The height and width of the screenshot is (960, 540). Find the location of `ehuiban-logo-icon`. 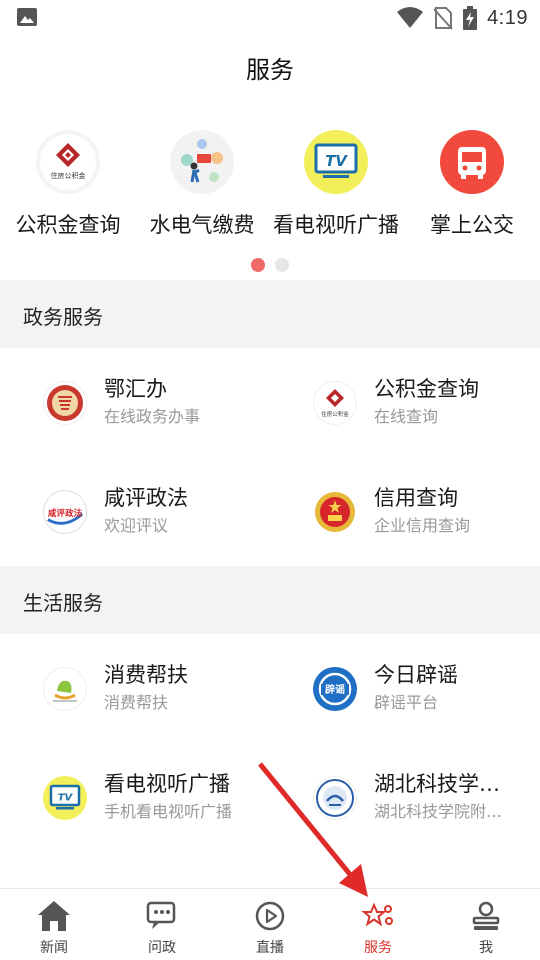

ehuiban-logo-icon is located at coordinates (65, 403).